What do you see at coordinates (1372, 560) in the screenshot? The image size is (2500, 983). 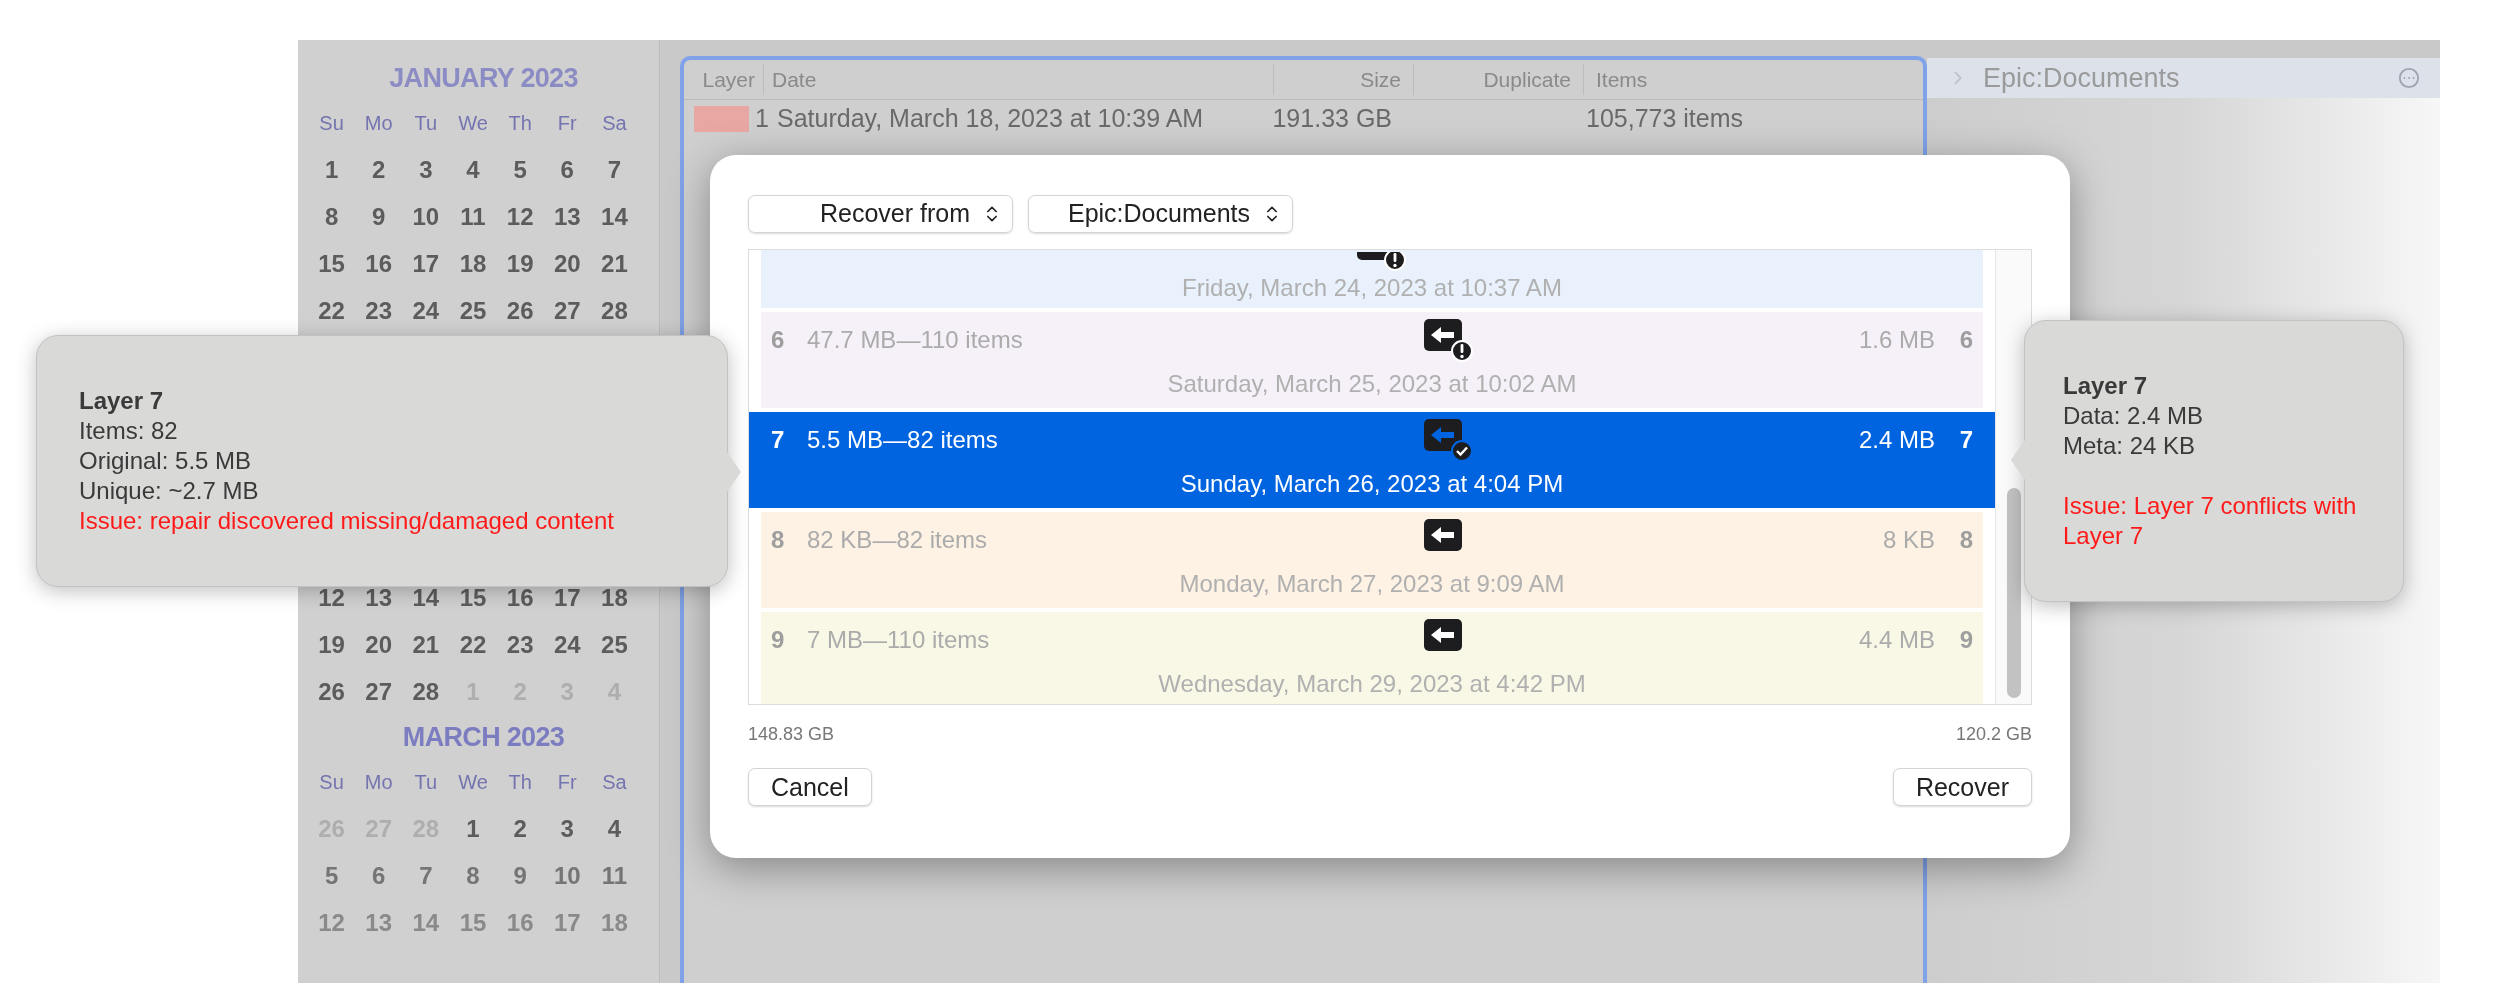 I see `layer-row: 8 82 KB—82 items 8 KB 8 Monday, March 27, 2023 at 9:09 AM` at bounding box center [1372, 560].